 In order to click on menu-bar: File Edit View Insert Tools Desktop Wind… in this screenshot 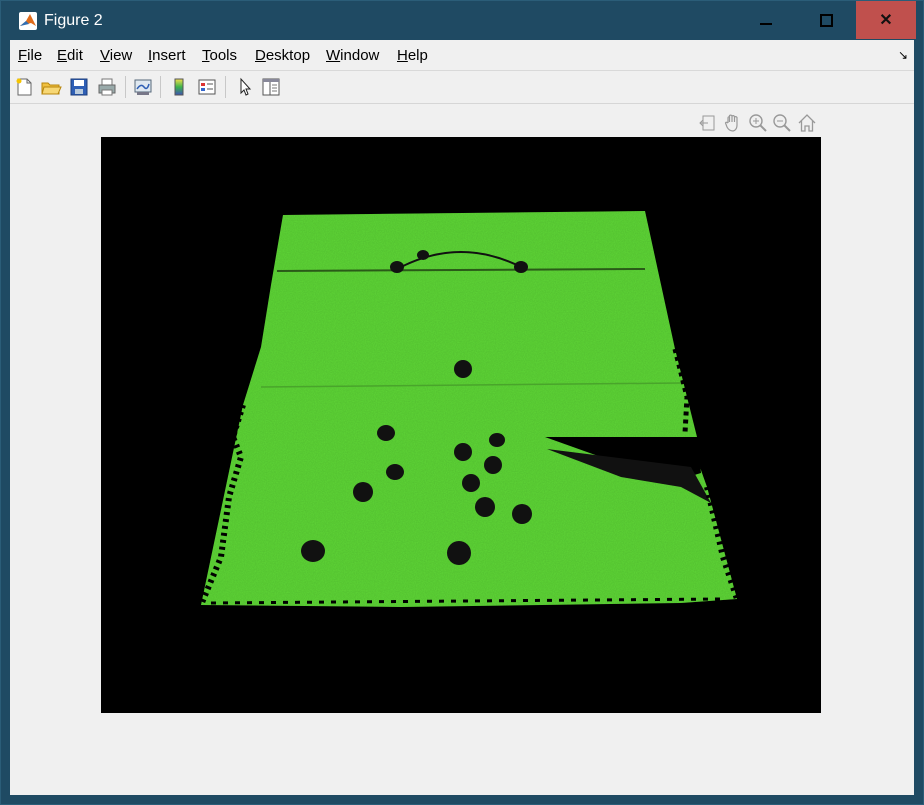, I will do `click(462, 55)`.